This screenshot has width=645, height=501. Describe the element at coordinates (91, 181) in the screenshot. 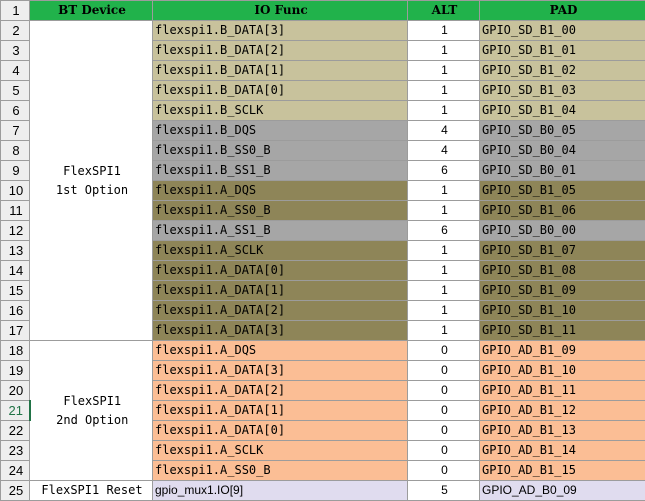

I see `bt-device-cell: FlexSPI11st Option` at that location.